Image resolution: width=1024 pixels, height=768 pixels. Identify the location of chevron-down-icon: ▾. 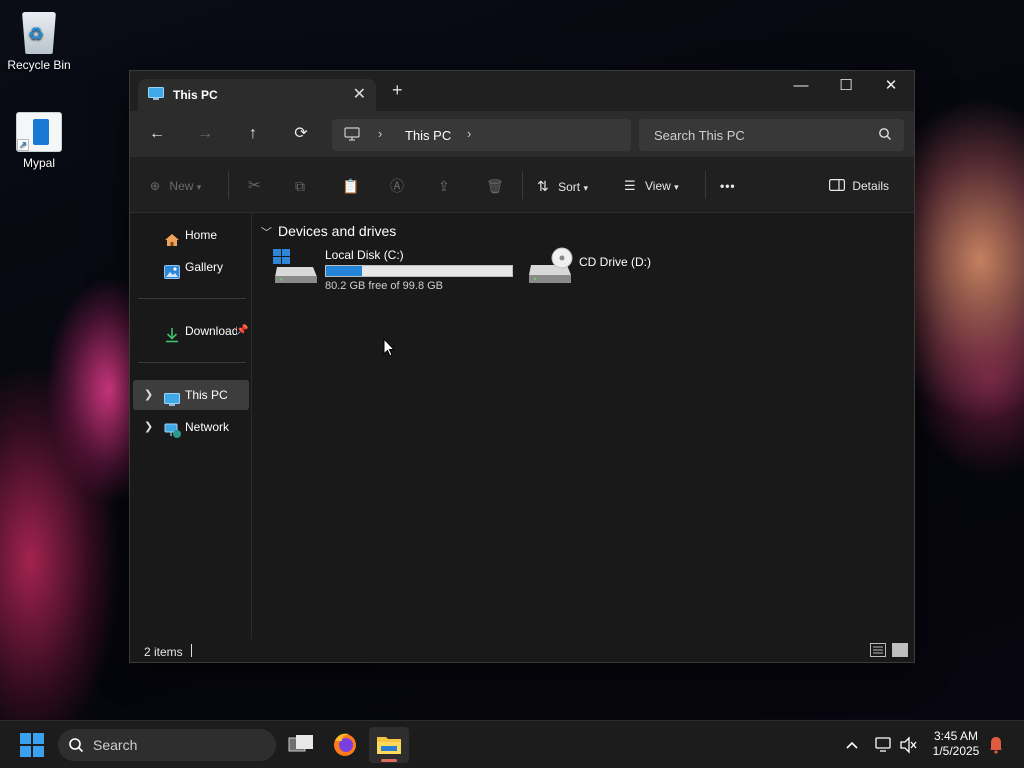
(585, 188).